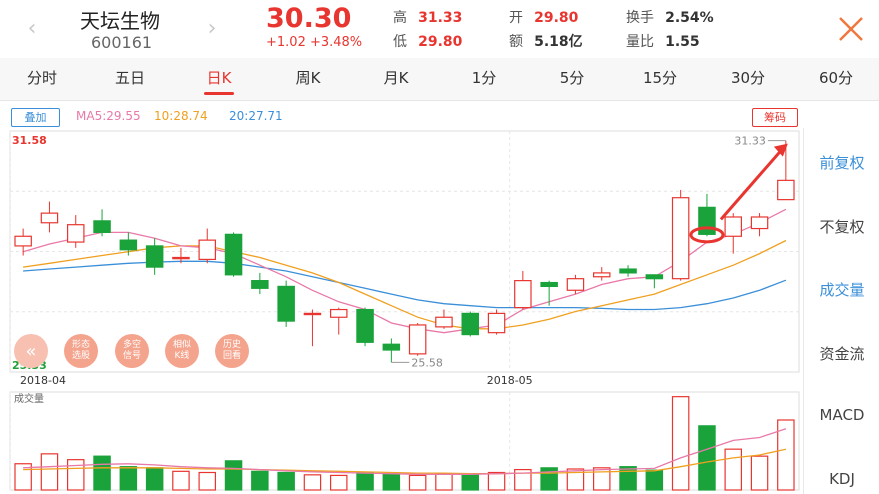 The width and height of the screenshot is (879, 494). Describe the element at coordinates (427, 362) in the screenshot. I see `low-annotation: 25.58` at that location.